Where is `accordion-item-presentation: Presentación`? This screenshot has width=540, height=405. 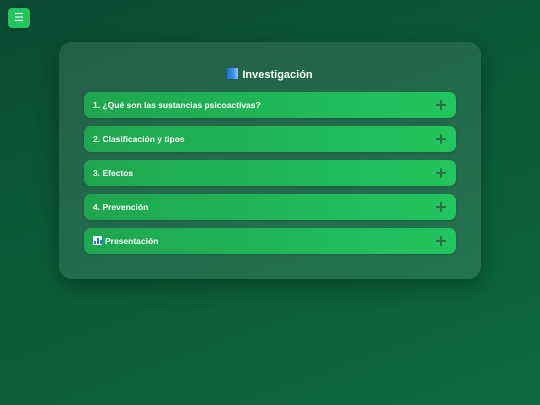 accordion-item-presentation: Presentación is located at coordinates (270, 241).